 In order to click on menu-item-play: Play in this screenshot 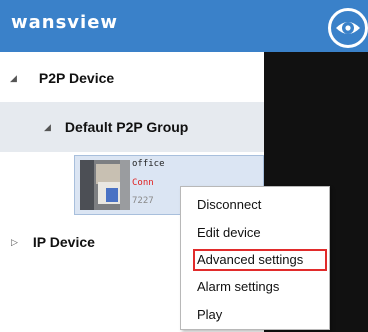, I will do `click(209, 315)`.